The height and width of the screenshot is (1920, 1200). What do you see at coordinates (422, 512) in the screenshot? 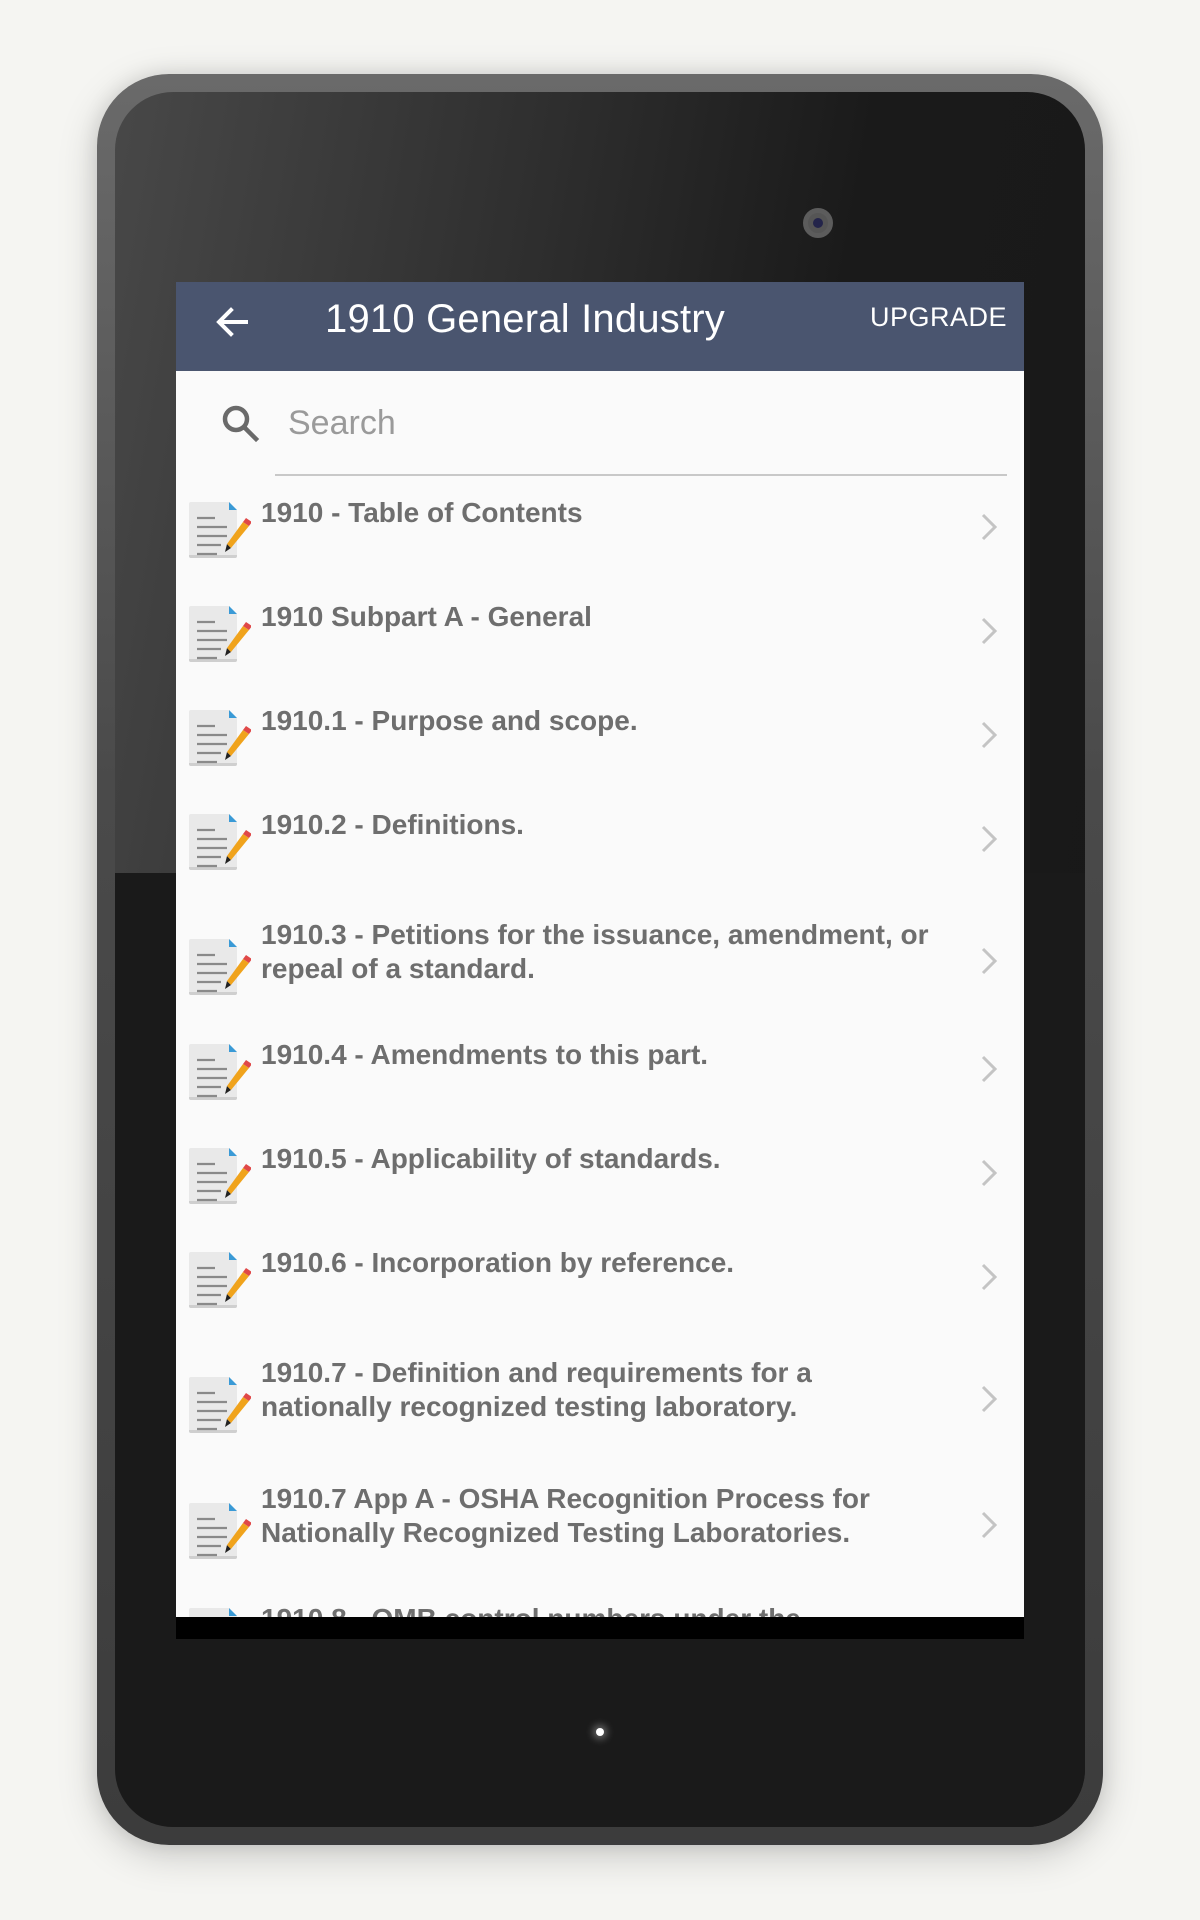
I see `list-item-label: 1910 - Table of Contents` at bounding box center [422, 512].